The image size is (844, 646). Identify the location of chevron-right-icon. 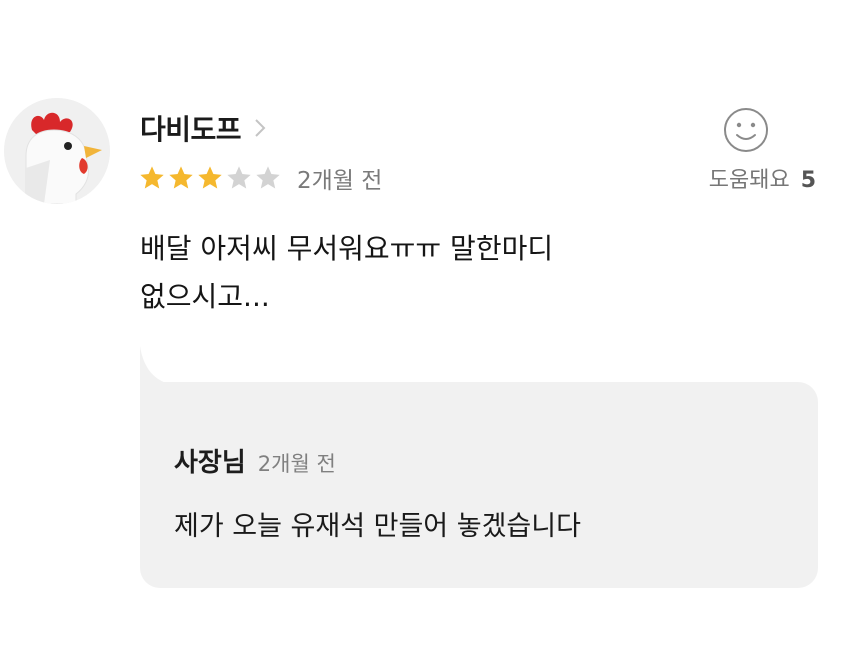
(260, 128).